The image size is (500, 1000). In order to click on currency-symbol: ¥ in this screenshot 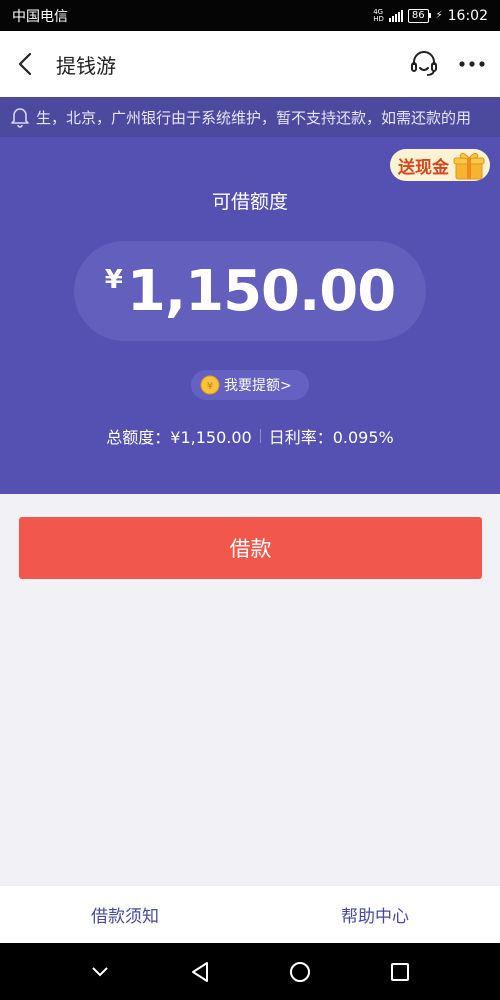, I will do `click(113, 280)`.